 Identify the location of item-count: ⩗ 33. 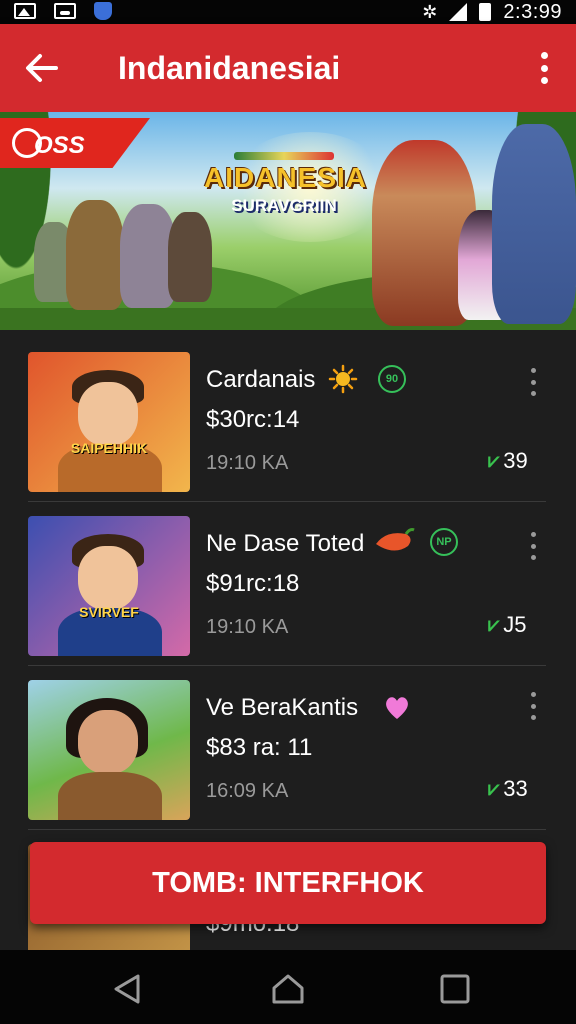
(508, 788).